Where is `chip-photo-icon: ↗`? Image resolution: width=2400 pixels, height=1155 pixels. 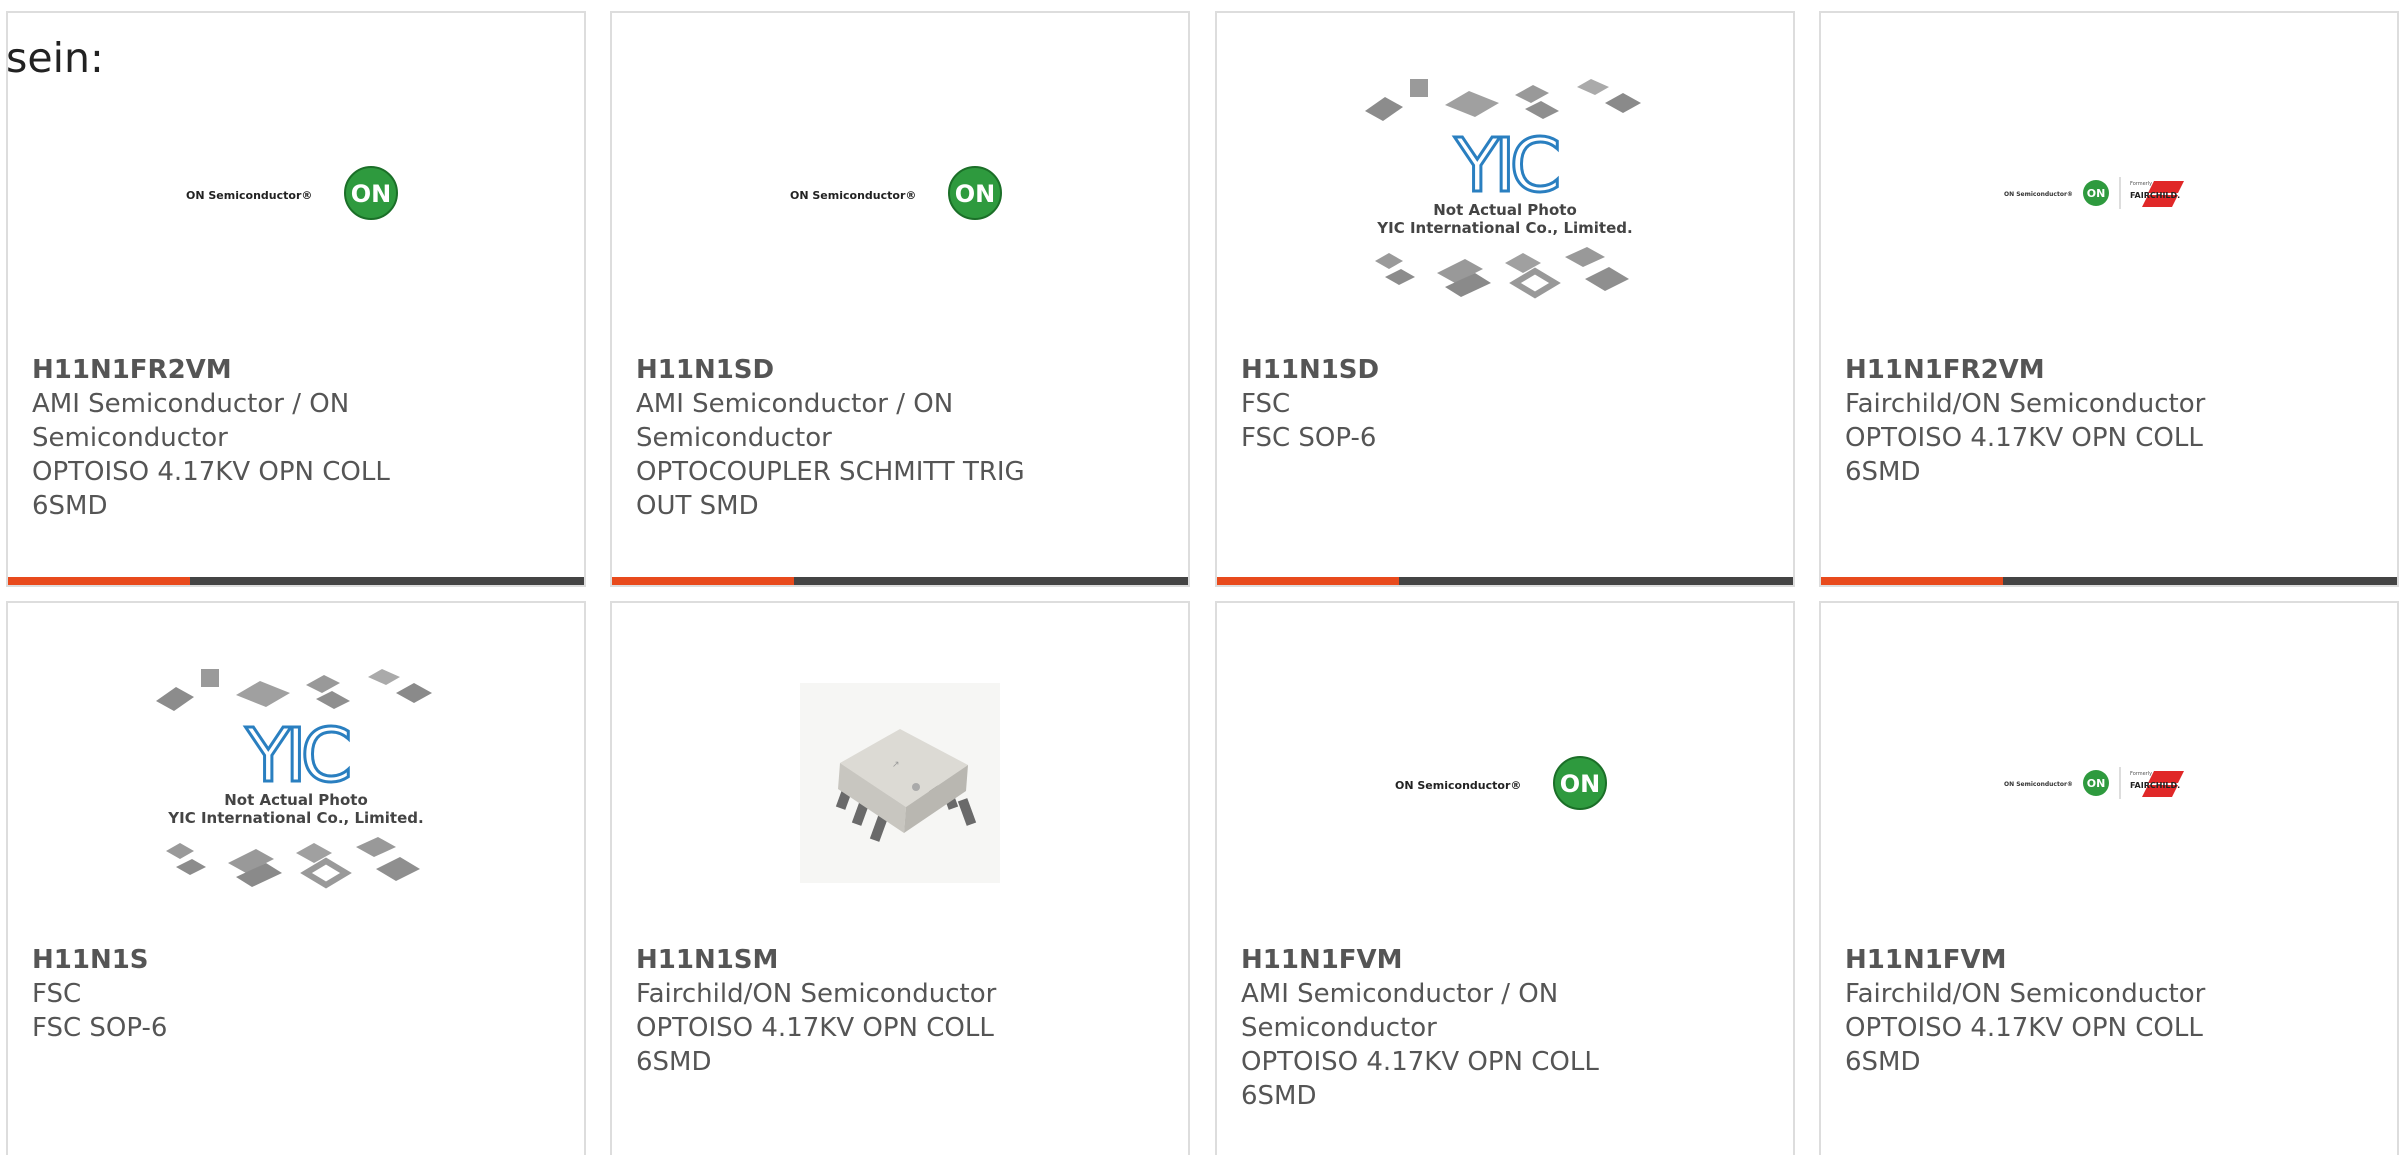 chip-photo-icon: ↗ is located at coordinates (900, 783).